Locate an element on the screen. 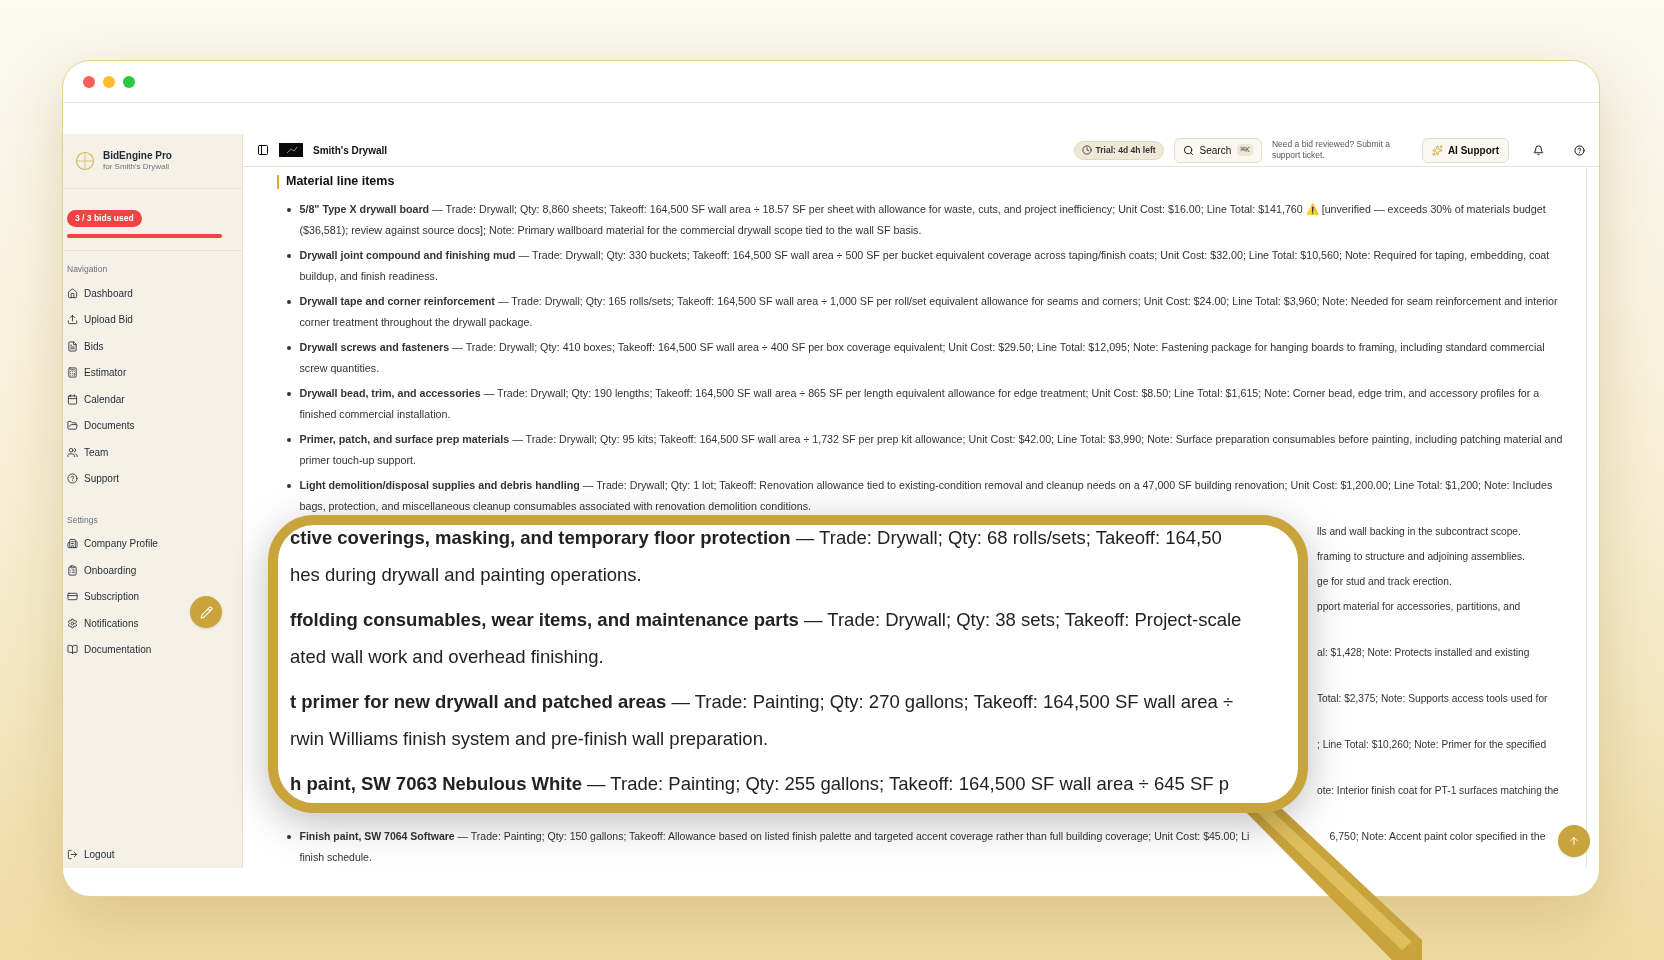 The height and width of the screenshot is (960, 1664). line-item-text: 5/8" Type X drywall board — Trade: Drywall; Qty: 8,860 sheets; Takeoff: 164,500 SF wall area ÷ 18.57 SF per sheet with allowance for waste, cuts, and project inefficiency; Unit Cost: $16.00; Line Total: $141,760 ⚠ [unverified — exceeds 30% of materials budget ($36,581); review against source docs]; Note: Primary wallboard material for the commercial drywall scope tied to the wall SF basis. is located at coordinates (923, 220).